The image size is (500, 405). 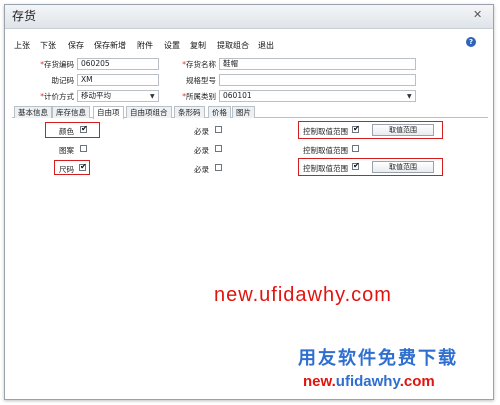 I want to click on pricing-select: 移动平均, so click(x=118, y=96).